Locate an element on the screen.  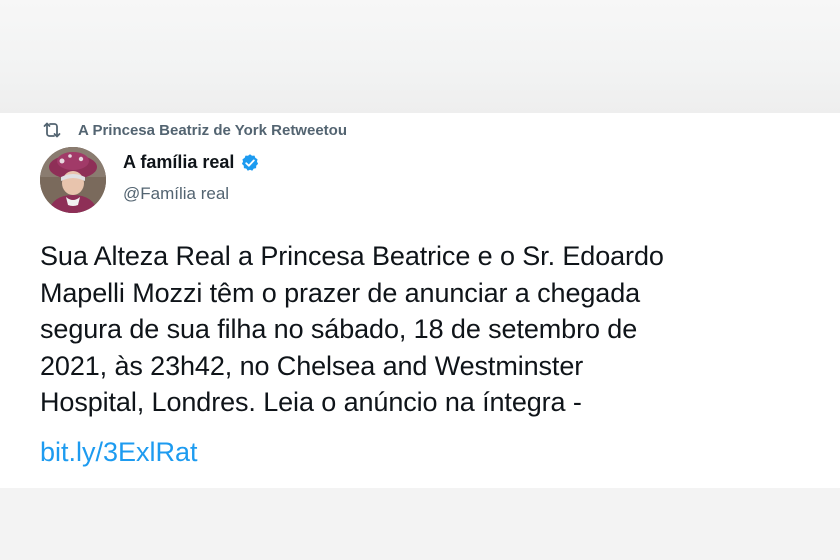
background-bottom is located at coordinates (420, 524).